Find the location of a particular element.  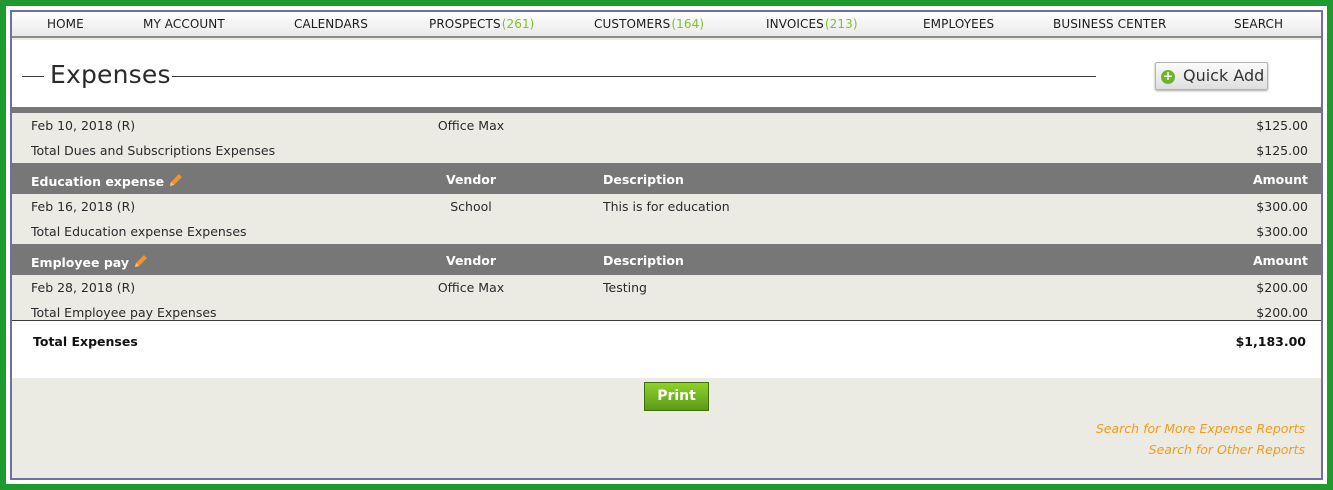

nav-prospects: PROSPECTS(261) is located at coordinates (481, 24).